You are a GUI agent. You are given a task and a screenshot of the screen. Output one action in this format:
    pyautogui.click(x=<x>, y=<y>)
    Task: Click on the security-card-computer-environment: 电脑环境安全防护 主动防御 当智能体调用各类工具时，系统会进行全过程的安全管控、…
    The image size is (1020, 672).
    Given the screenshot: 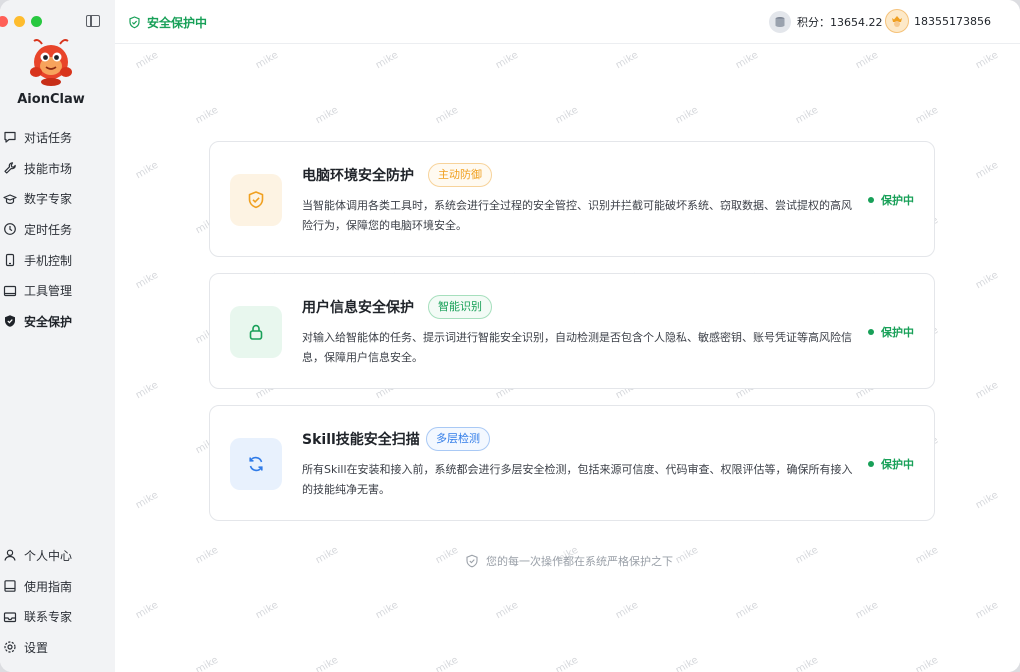 What is the action you would take?
    pyautogui.click(x=572, y=199)
    